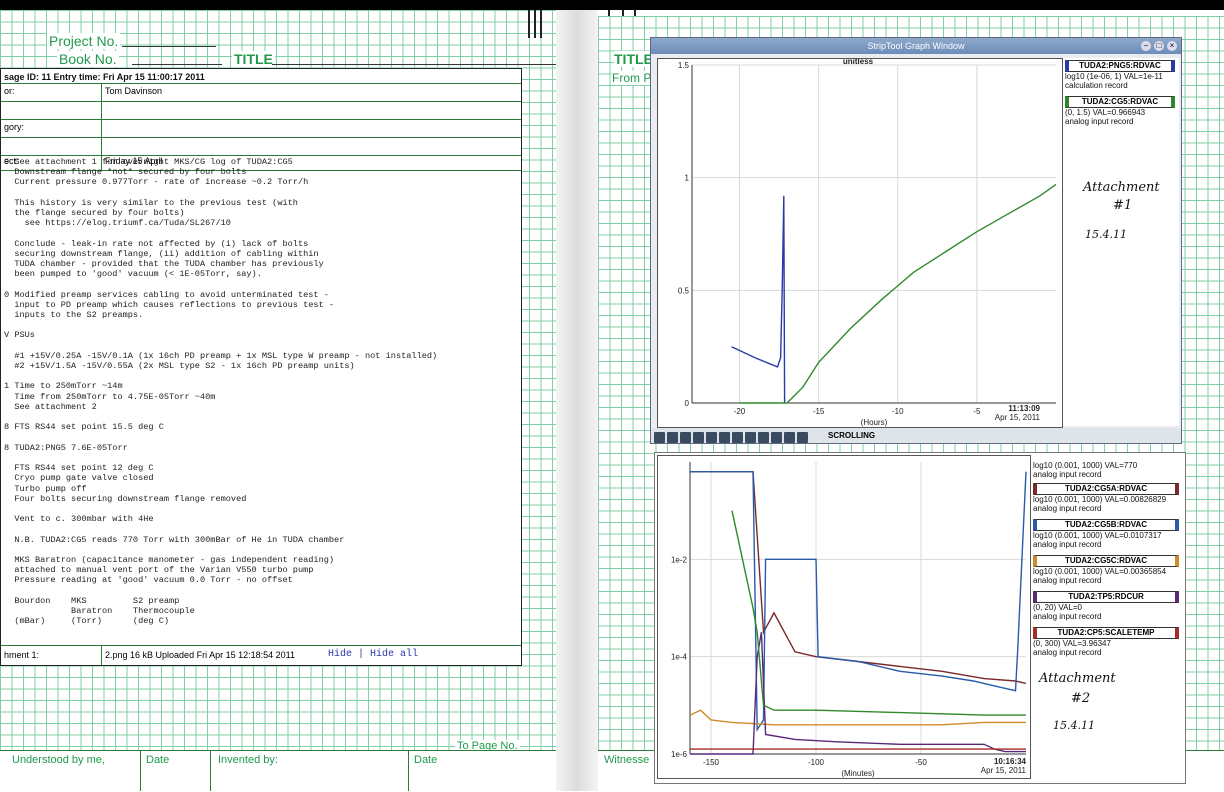 The image size is (1224, 792). Describe the element at coordinates (1106, 234) in the screenshot. I see `handwriting-date-1: 15.4.11` at that location.